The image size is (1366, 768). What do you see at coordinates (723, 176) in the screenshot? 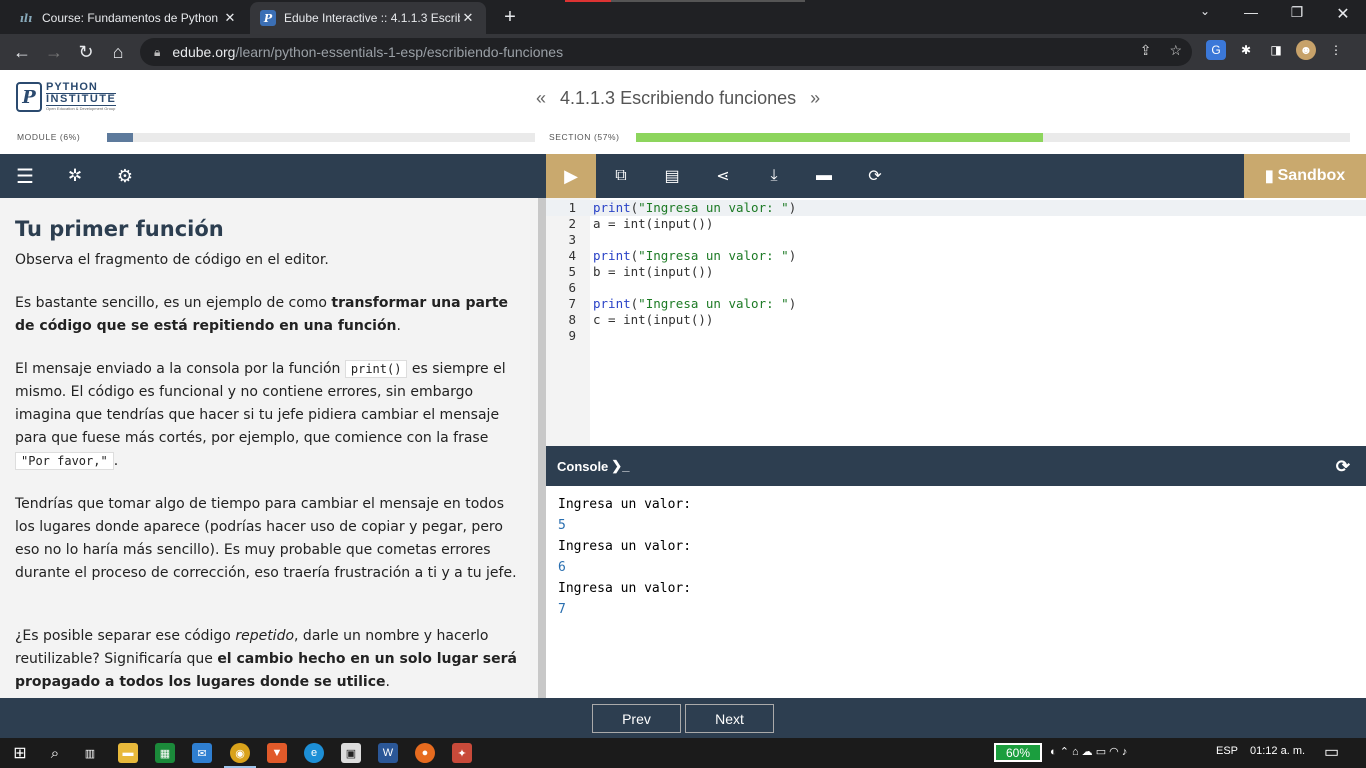
I see `share-code-icon: ⋖` at bounding box center [723, 176].